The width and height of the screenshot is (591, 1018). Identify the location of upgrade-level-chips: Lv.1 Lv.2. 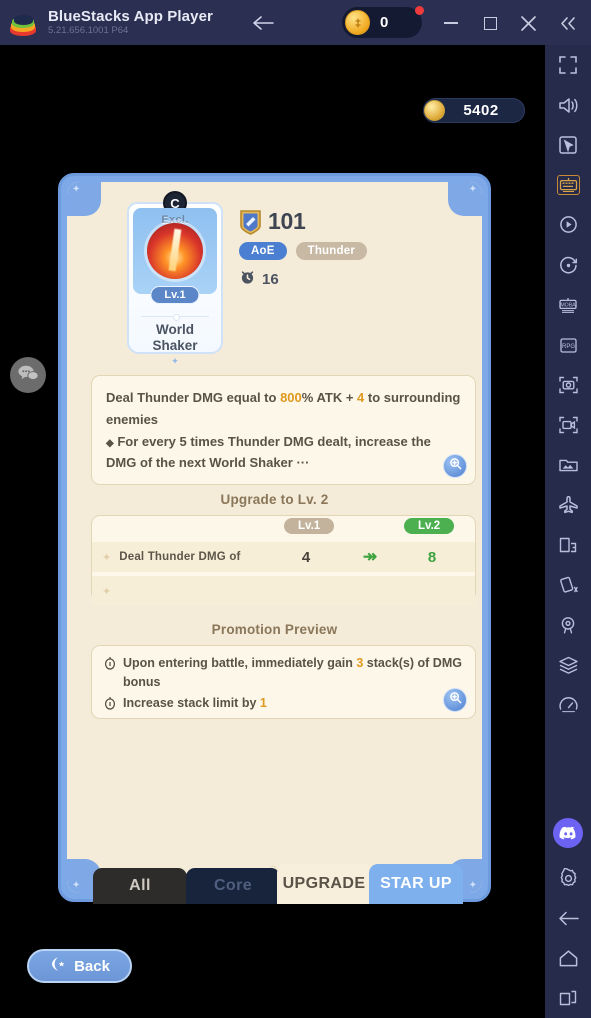
(283, 529).